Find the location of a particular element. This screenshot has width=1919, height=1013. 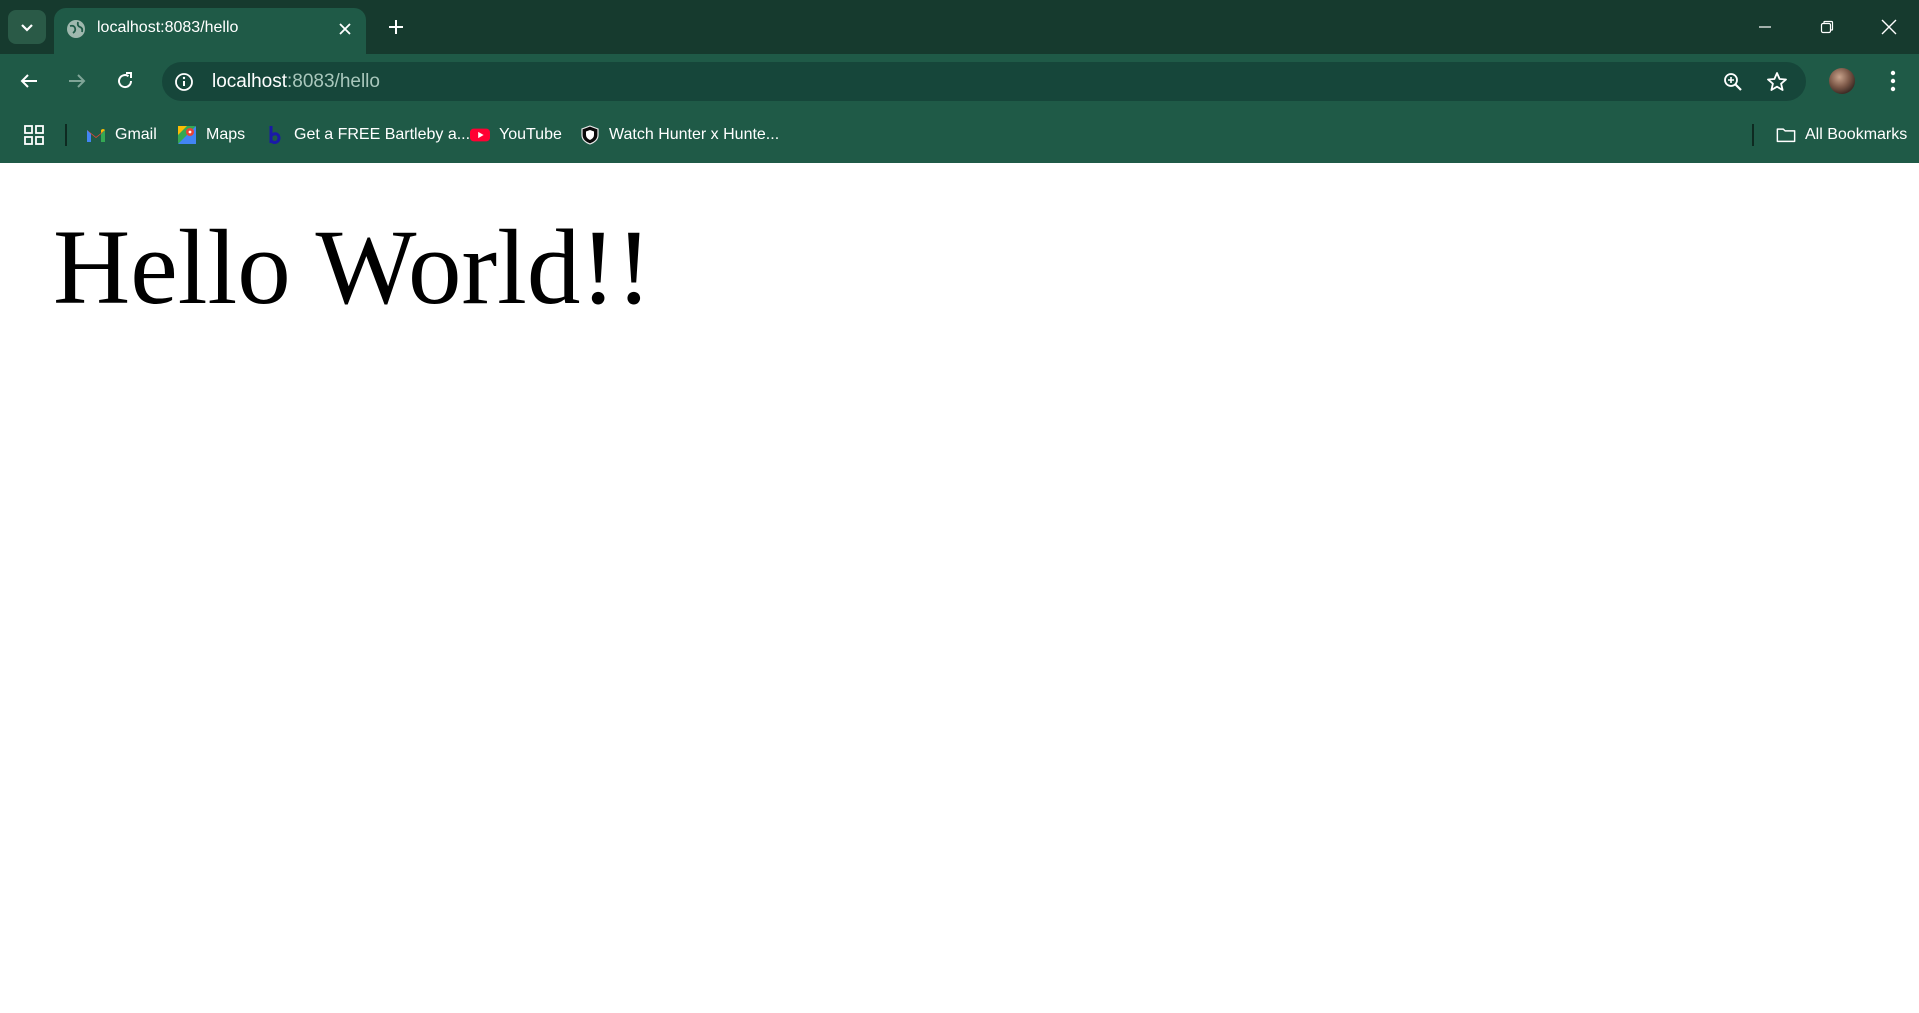

tab-title: localhost:8083/hello is located at coordinates (168, 27).